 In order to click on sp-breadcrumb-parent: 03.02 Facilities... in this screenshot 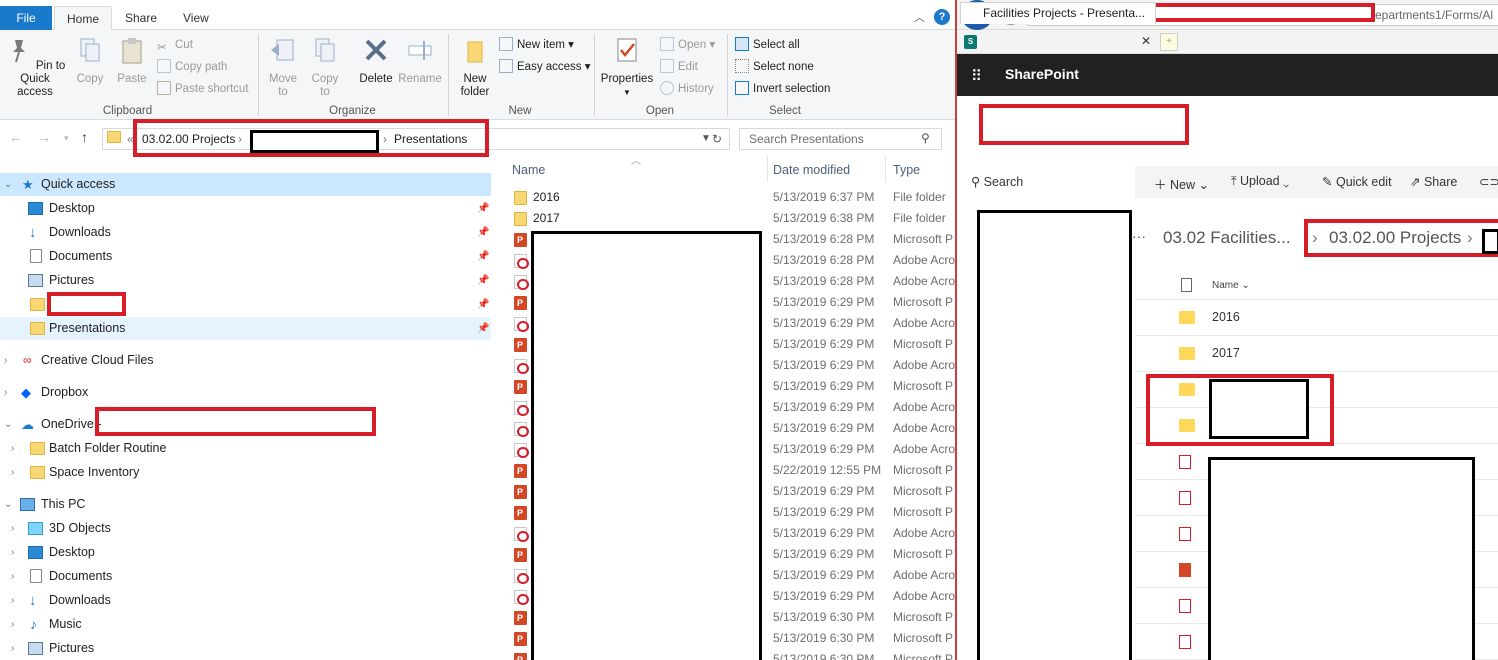, I will do `click(1227, 238)`.